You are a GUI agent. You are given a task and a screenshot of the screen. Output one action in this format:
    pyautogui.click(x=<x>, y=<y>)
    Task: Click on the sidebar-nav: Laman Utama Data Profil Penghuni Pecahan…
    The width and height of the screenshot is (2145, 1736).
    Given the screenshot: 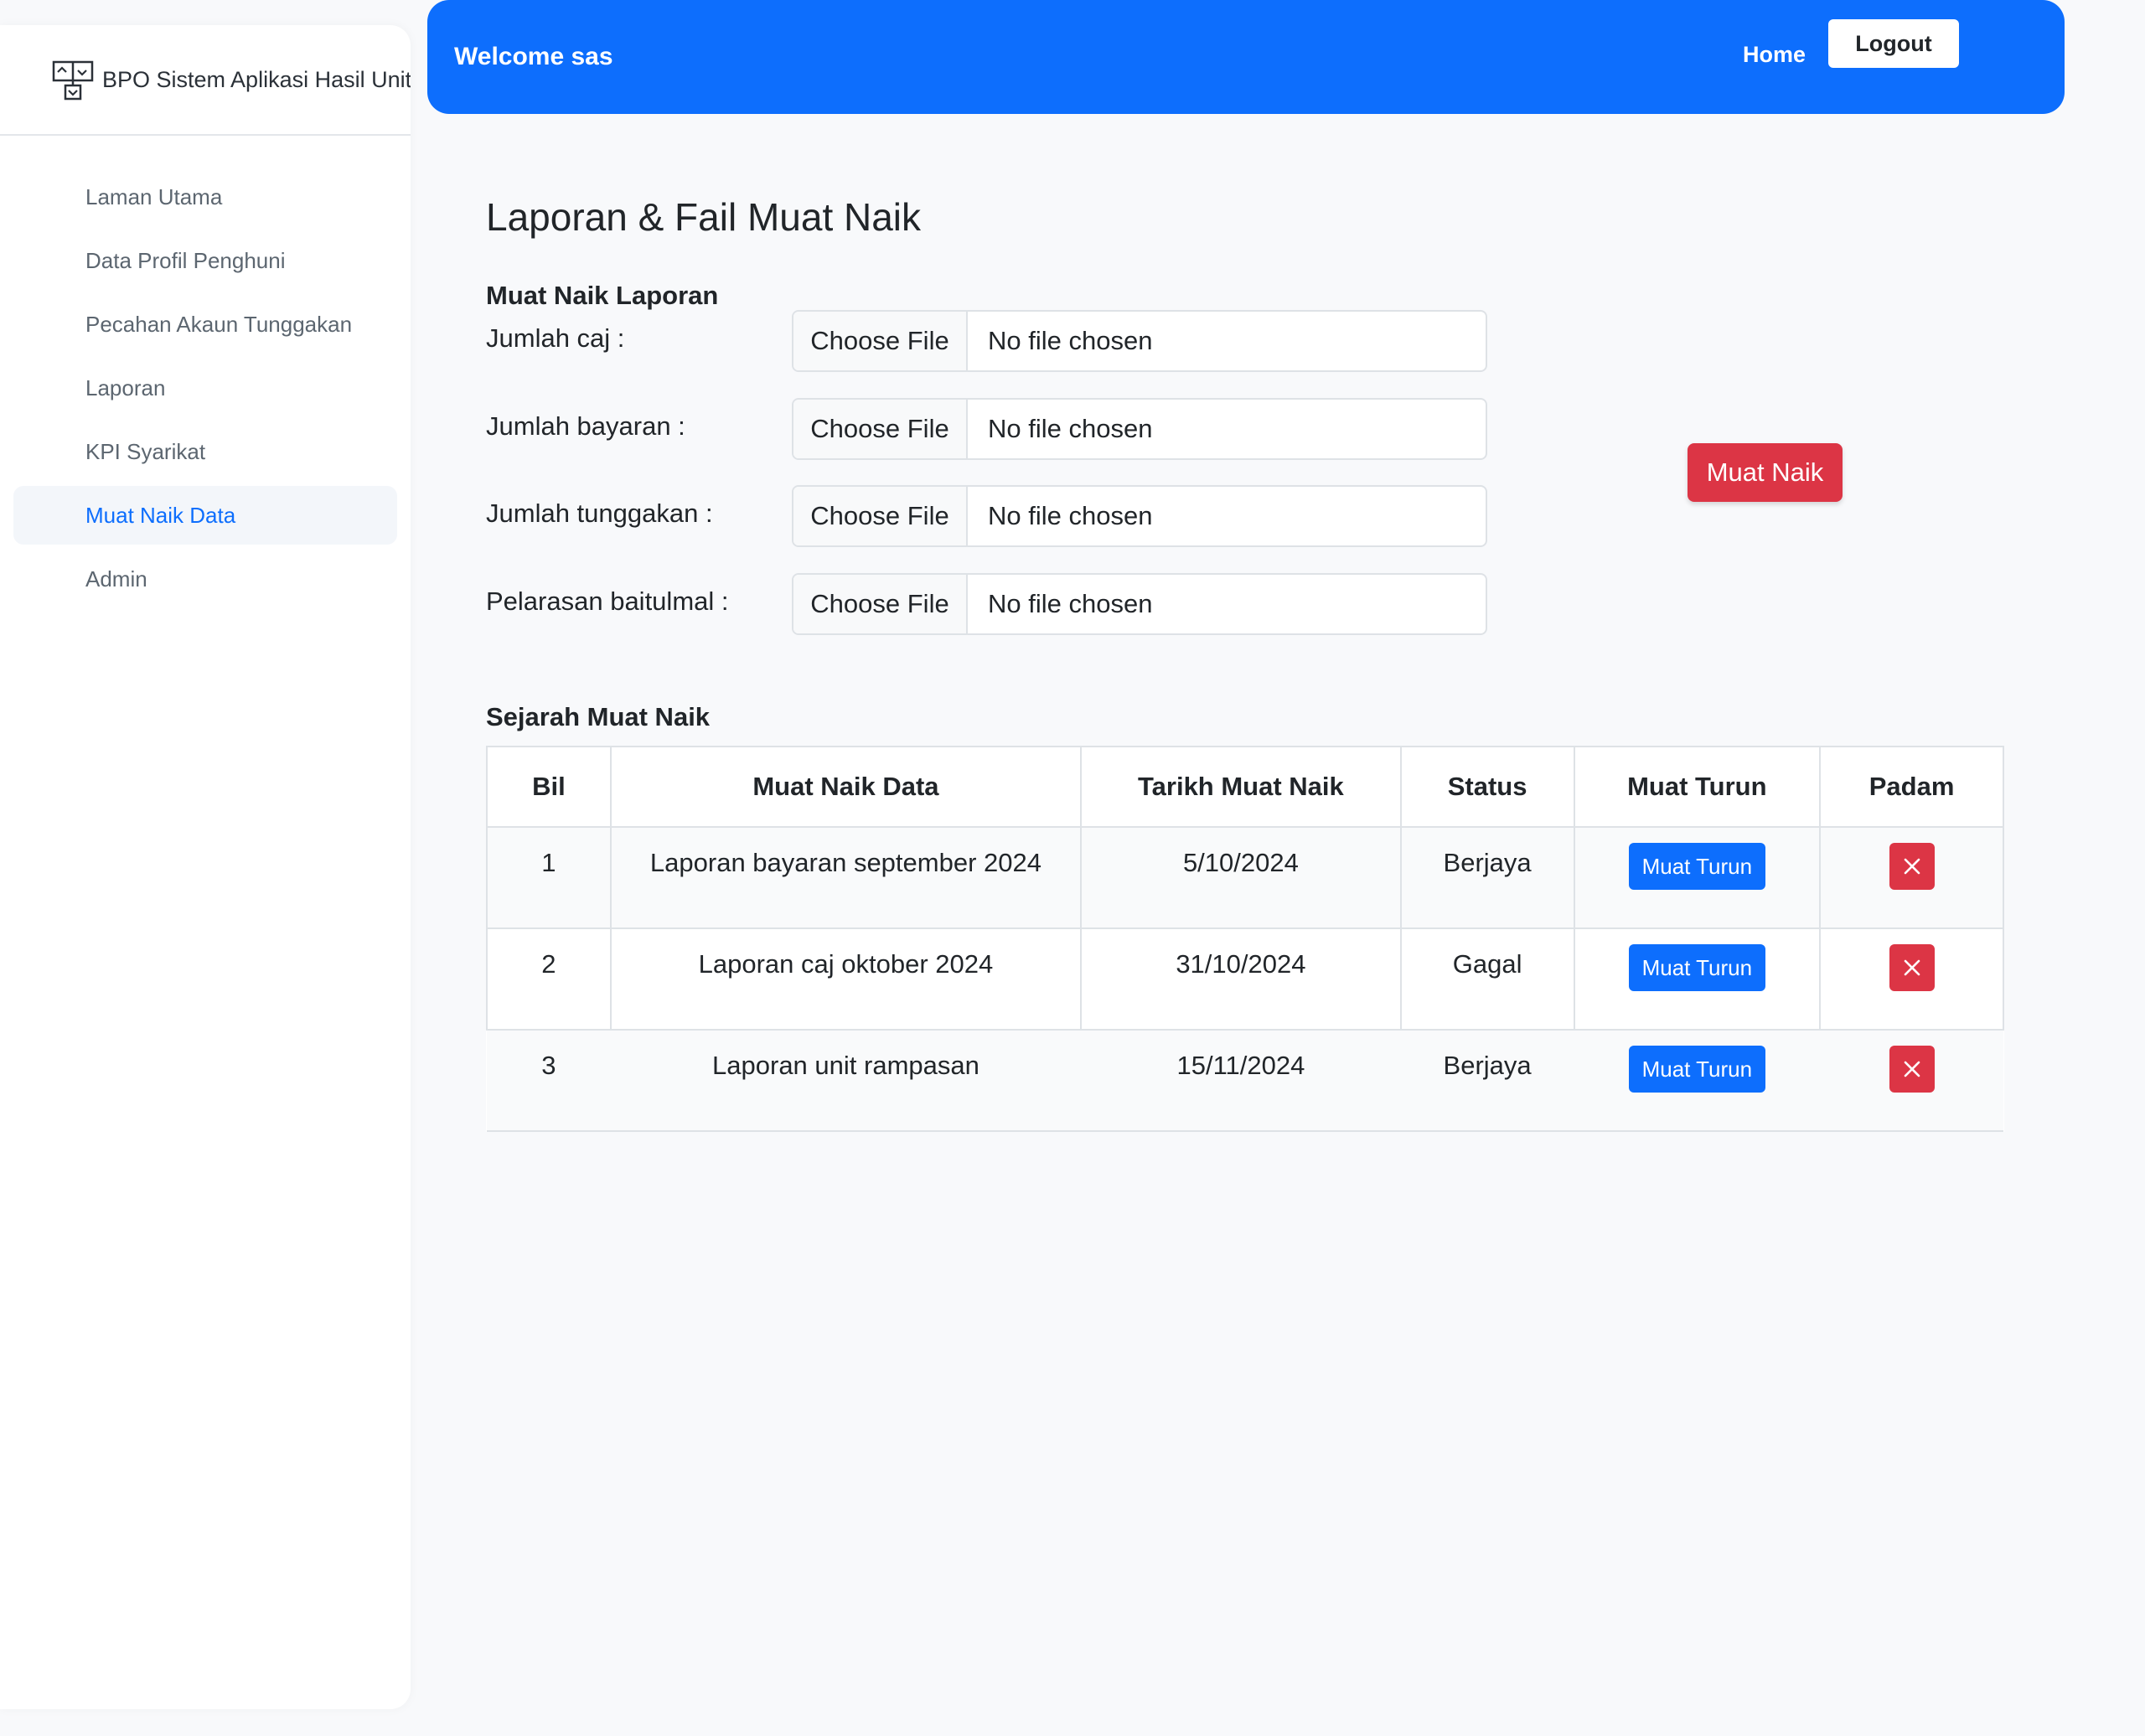 What is the action you would take?
    pyautogui.click(x=205, y=372)
    